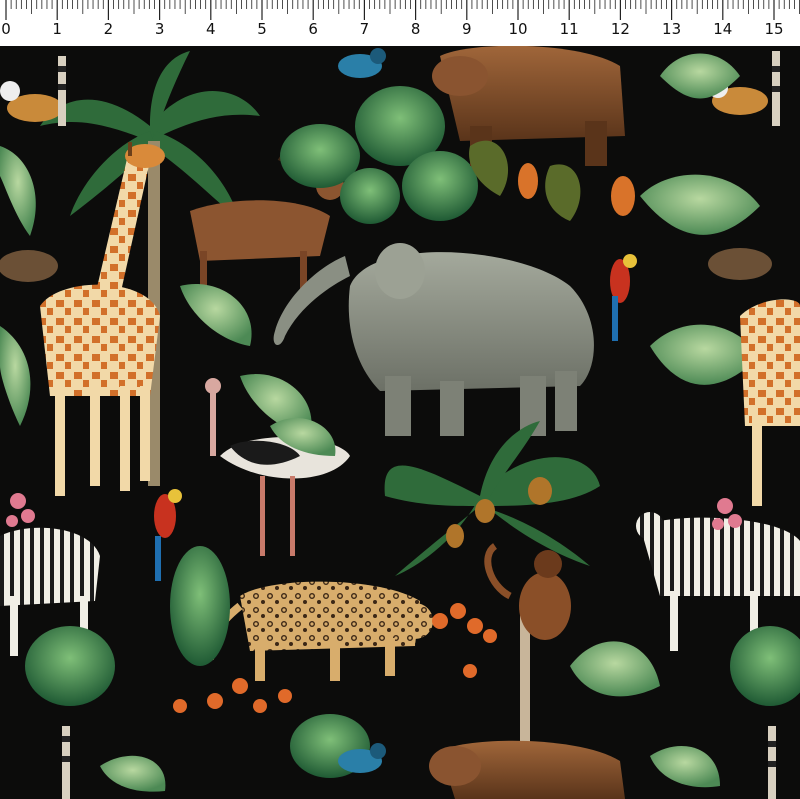  Describe the element at coordinates (569, 29) in the screenshot. I see `ruler-label: 11` at that location.